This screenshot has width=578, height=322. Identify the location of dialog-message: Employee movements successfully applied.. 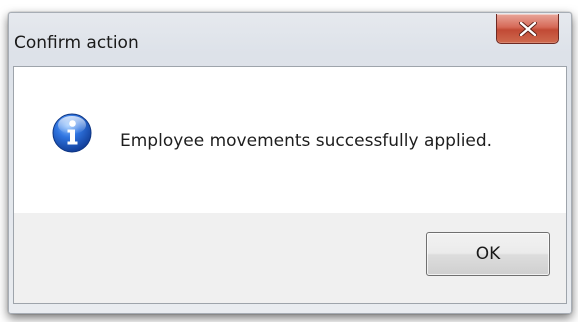
(306, 141).